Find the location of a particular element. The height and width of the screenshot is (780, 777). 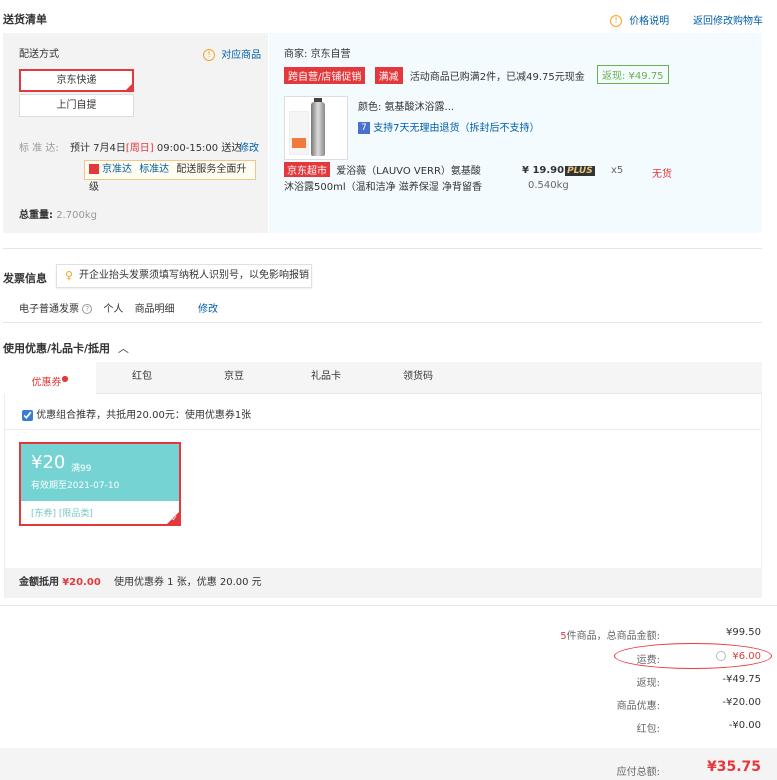

promo-tag: 跨自营/店铺促销 is located at coordinates (325, 75).